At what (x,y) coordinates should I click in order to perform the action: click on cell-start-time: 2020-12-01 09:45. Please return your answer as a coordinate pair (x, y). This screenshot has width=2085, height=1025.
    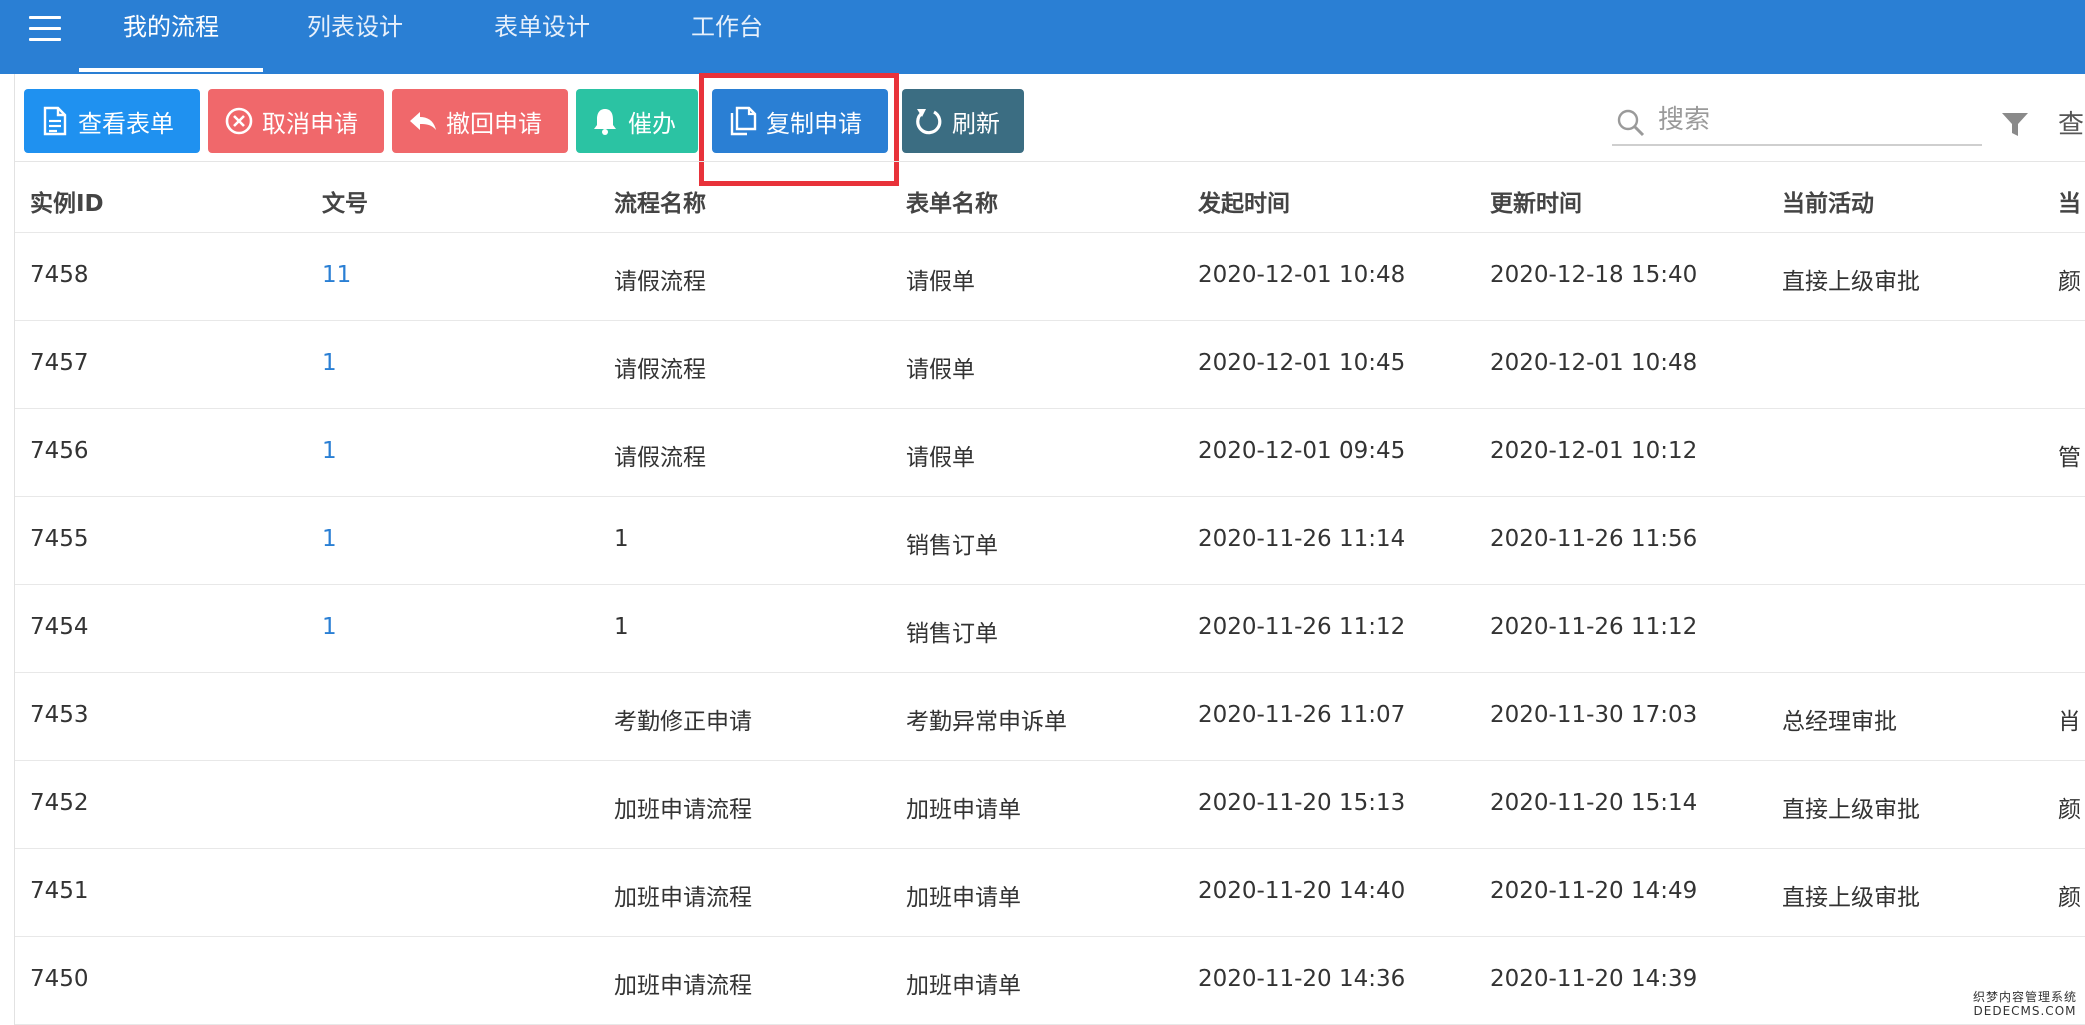
    Looking at the image, I should click on (1302, 451).